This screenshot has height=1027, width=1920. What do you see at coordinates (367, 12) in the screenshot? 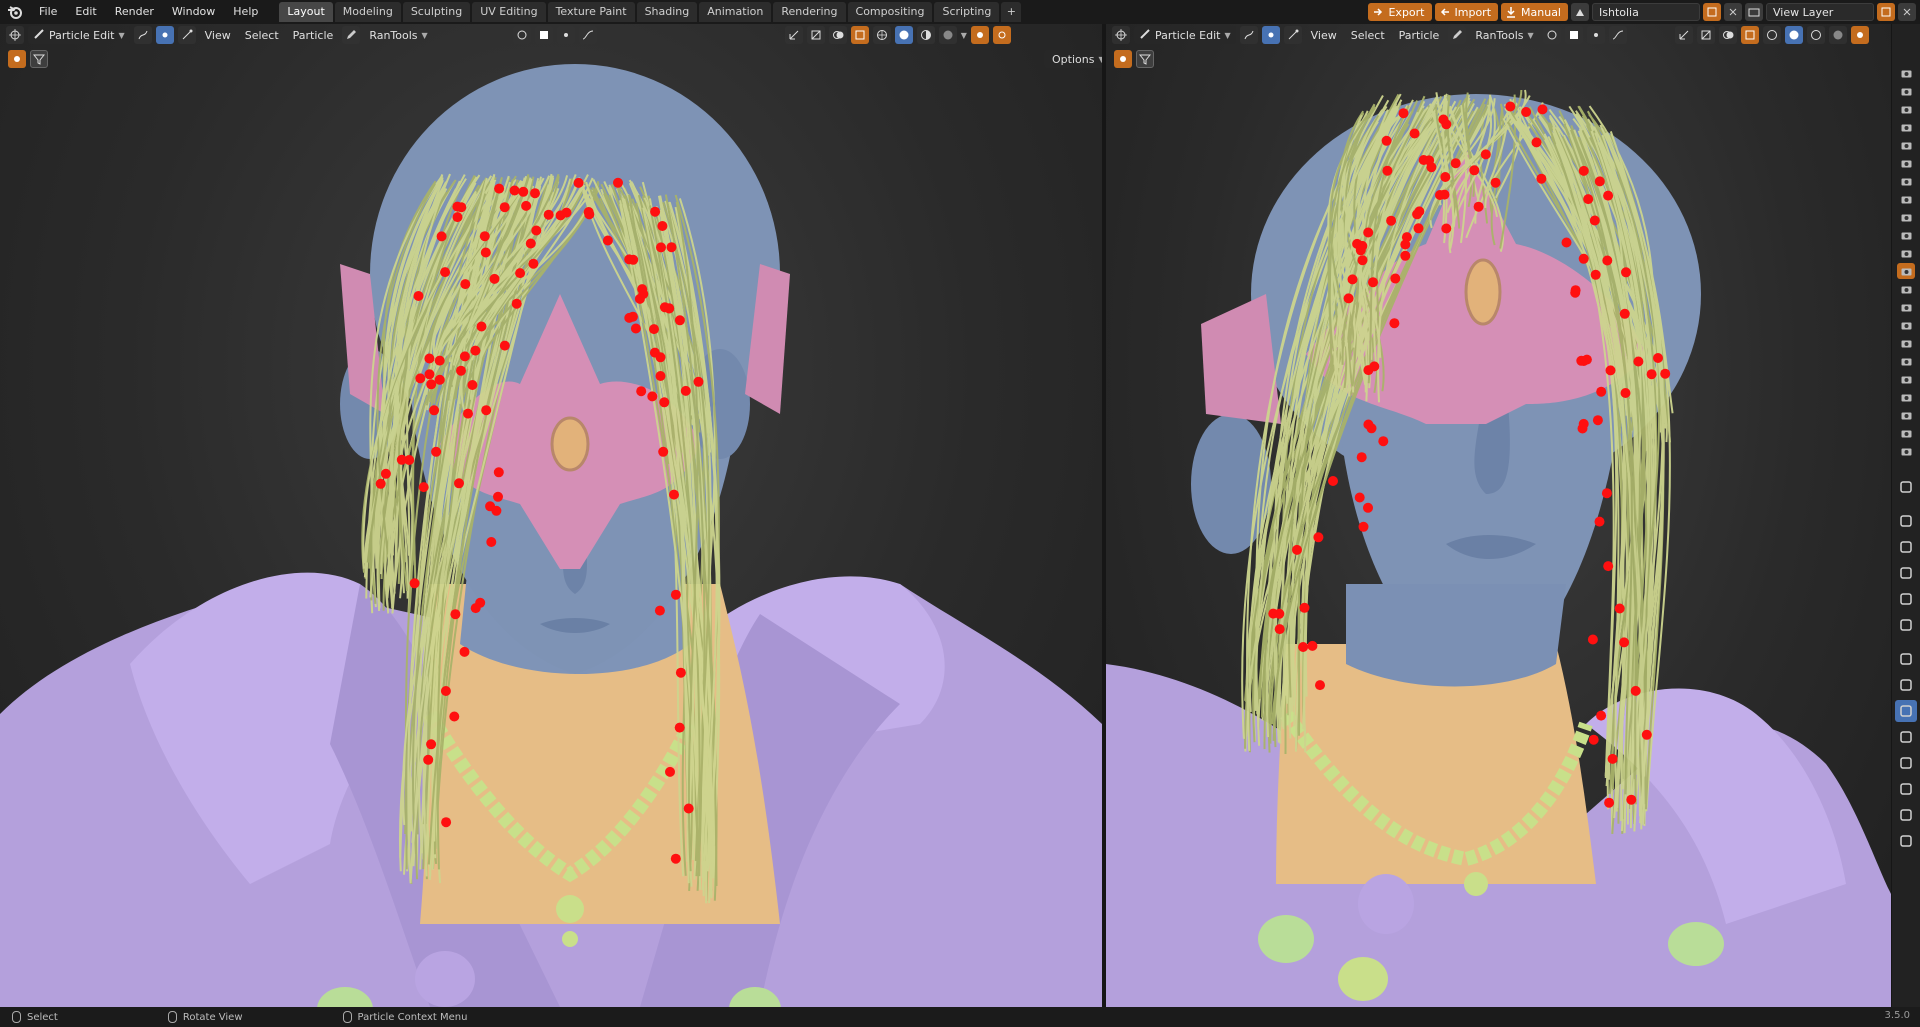
I see `tab-modeling: Modeling` at bounding box center [367, 12].